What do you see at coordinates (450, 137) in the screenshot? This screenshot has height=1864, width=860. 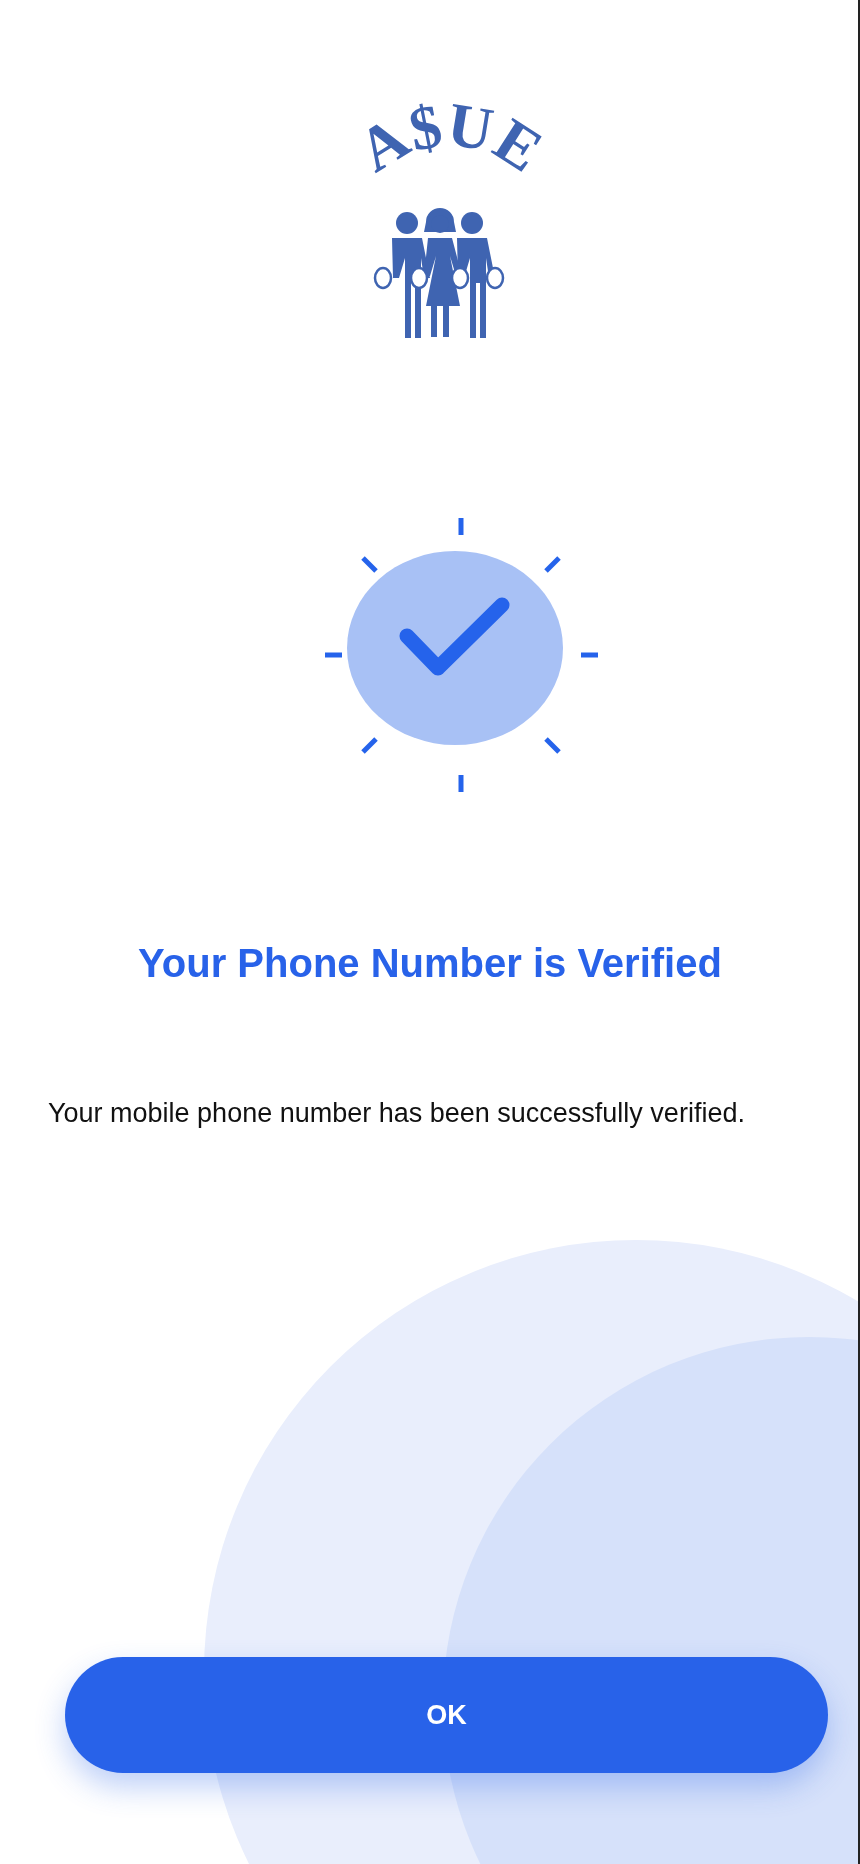 I see `logo-text: A$UE` at bounding box center [450, 137].